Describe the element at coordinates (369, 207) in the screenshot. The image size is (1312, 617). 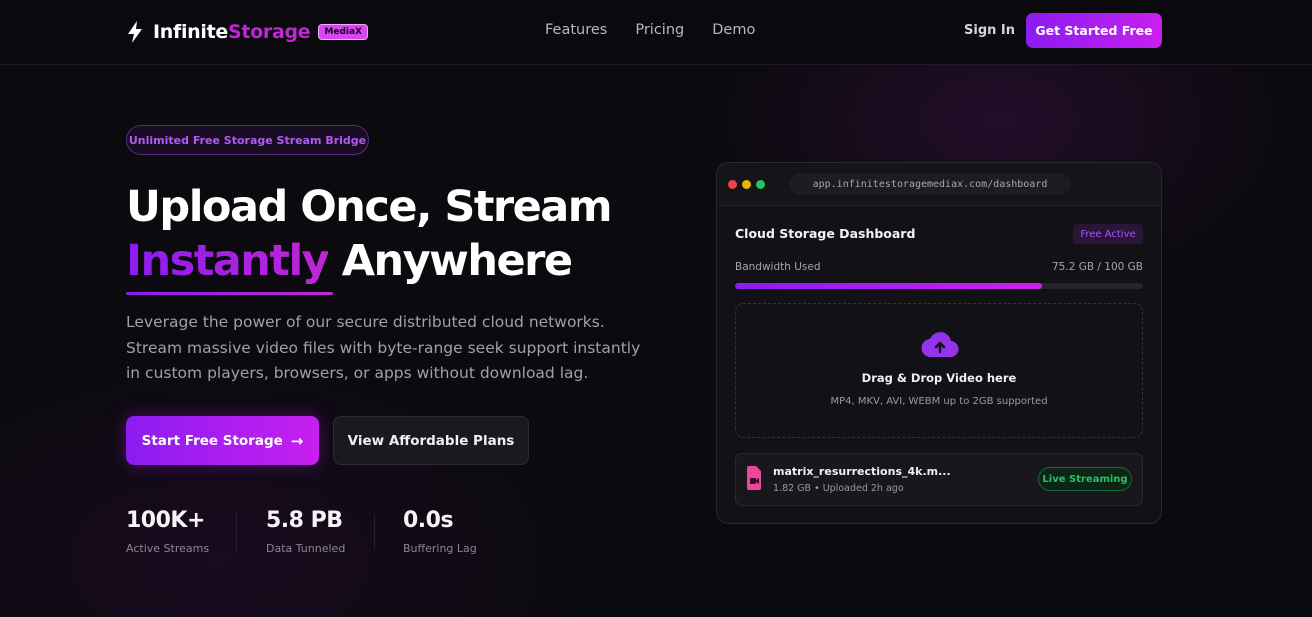
I see `hero-title-line1: Upload Once, Stream` at that location.